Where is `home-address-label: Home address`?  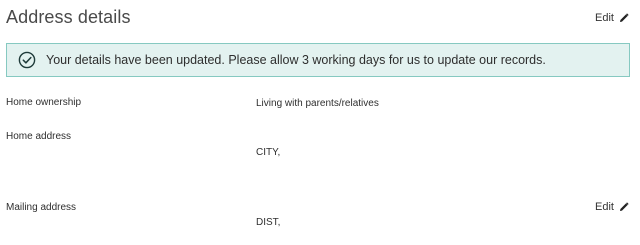 home-address-label: Home address is located at coordinates (39, 136).